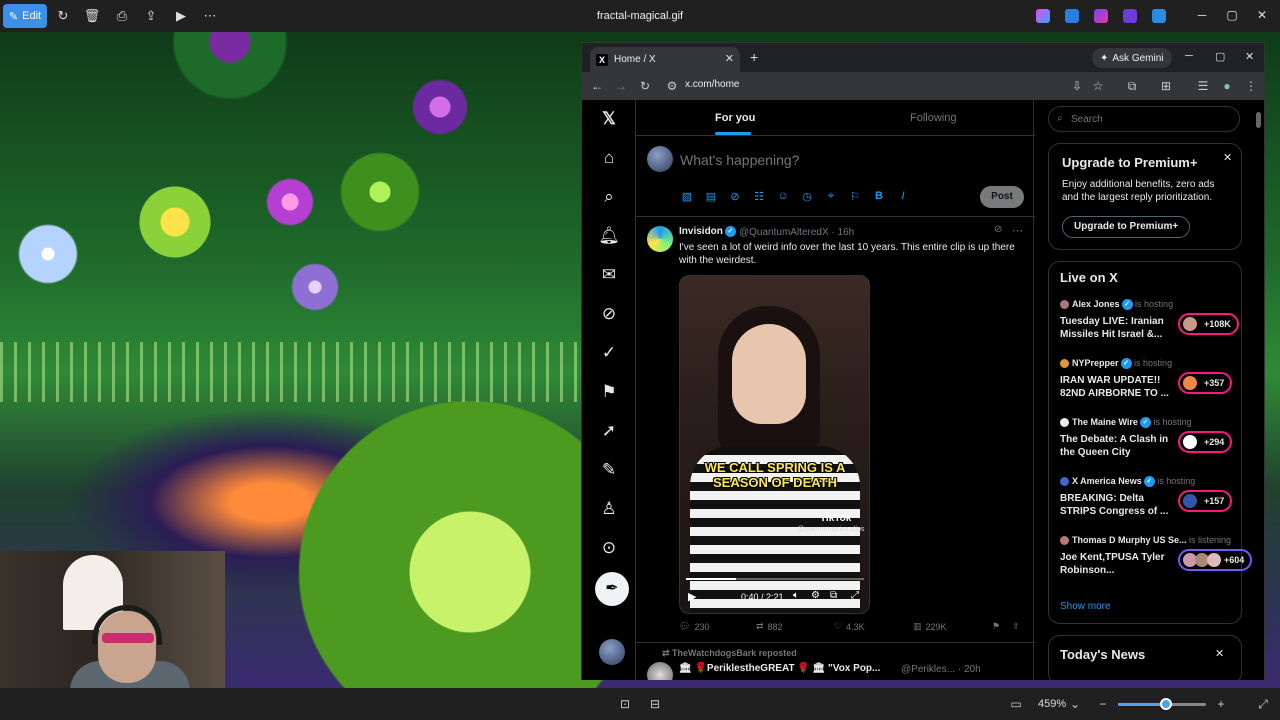  I want to click on ask-gemini-button: ✦ Ask Gemini, so click(1132, 58).